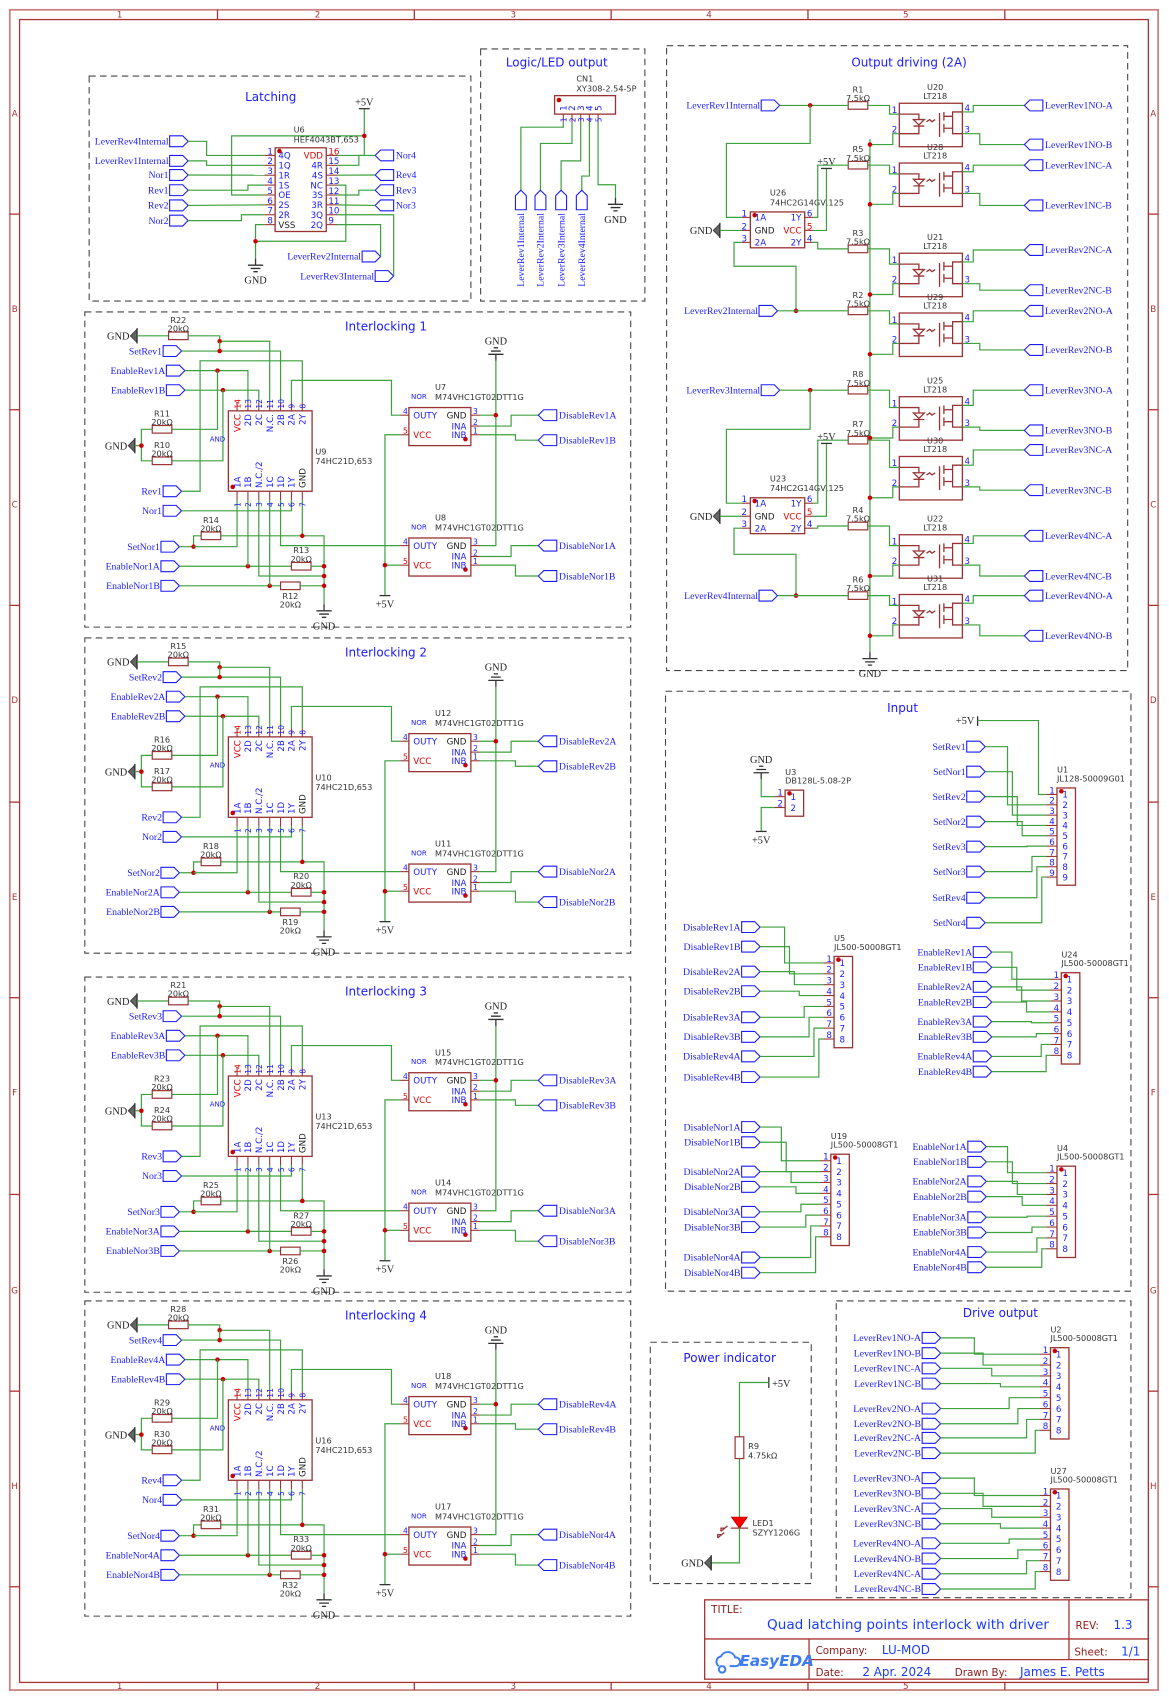  What do you see at coordinates (148, 1379) in the screenshot?
I see `net-flag: EnableRev4B` at bounding box center [148, 1379].